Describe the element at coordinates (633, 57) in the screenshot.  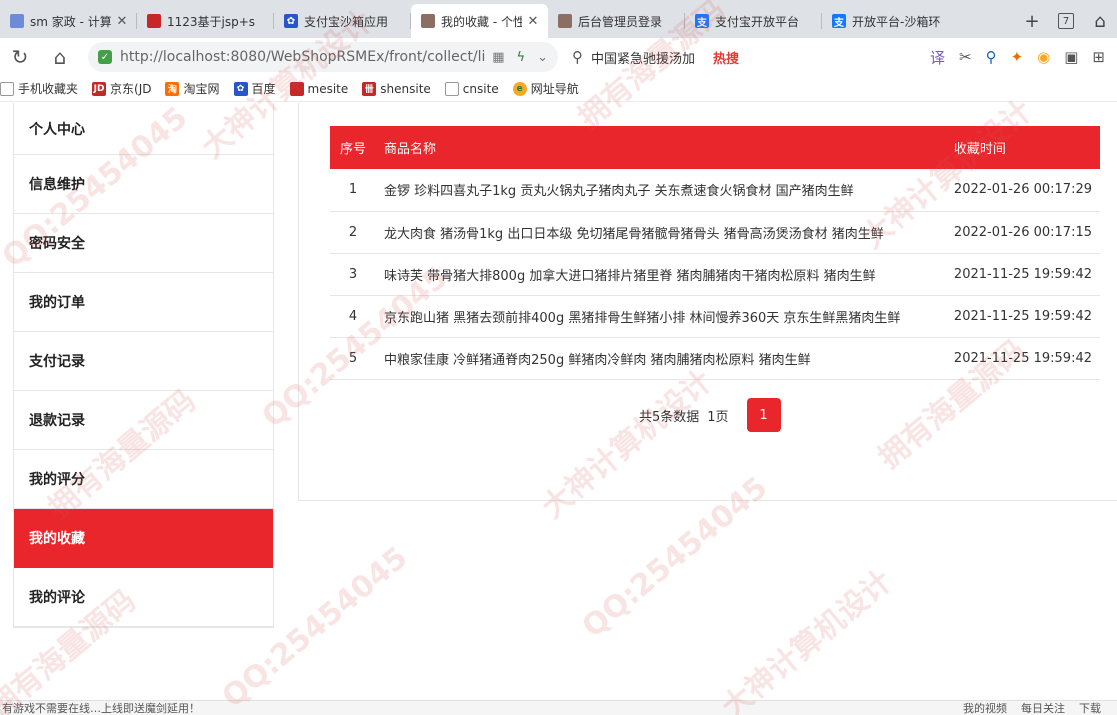
I see `search-field: ⚲ 中国紧急驰援汤加` at that location.